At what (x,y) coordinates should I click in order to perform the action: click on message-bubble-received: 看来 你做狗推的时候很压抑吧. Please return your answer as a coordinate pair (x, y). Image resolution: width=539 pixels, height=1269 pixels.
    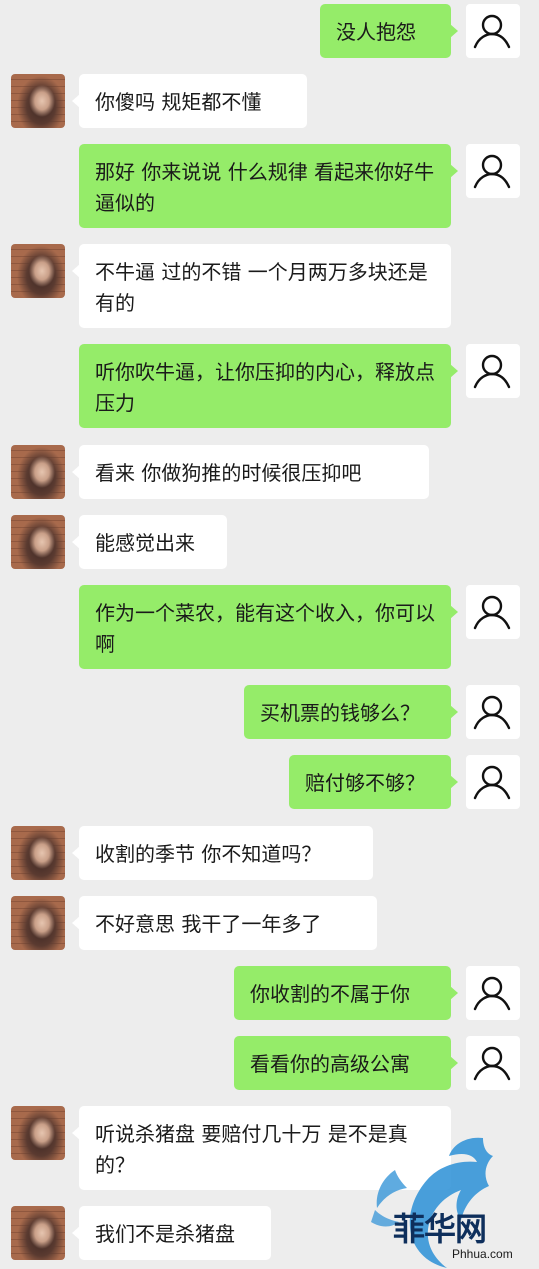
    Looking at the image, I should click on (250, 472).